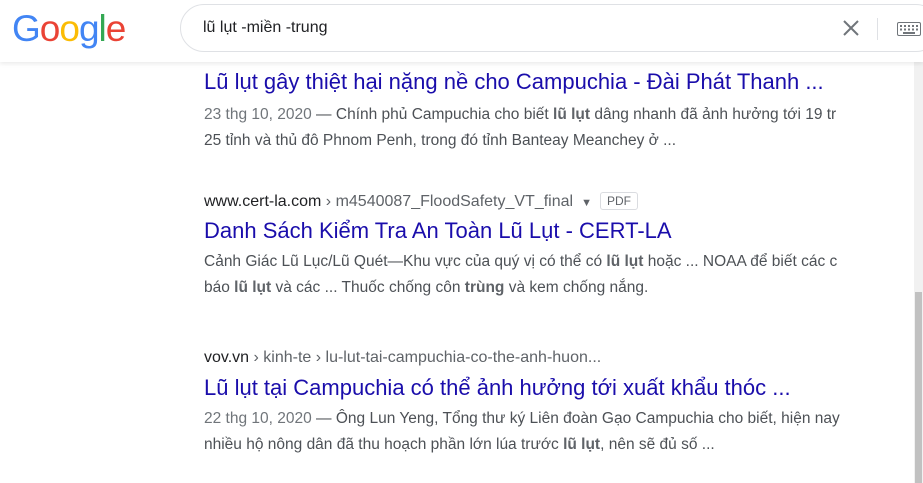 This screenshot has height=483, width=923. I want to click on scrollbar, so click(918, 272).